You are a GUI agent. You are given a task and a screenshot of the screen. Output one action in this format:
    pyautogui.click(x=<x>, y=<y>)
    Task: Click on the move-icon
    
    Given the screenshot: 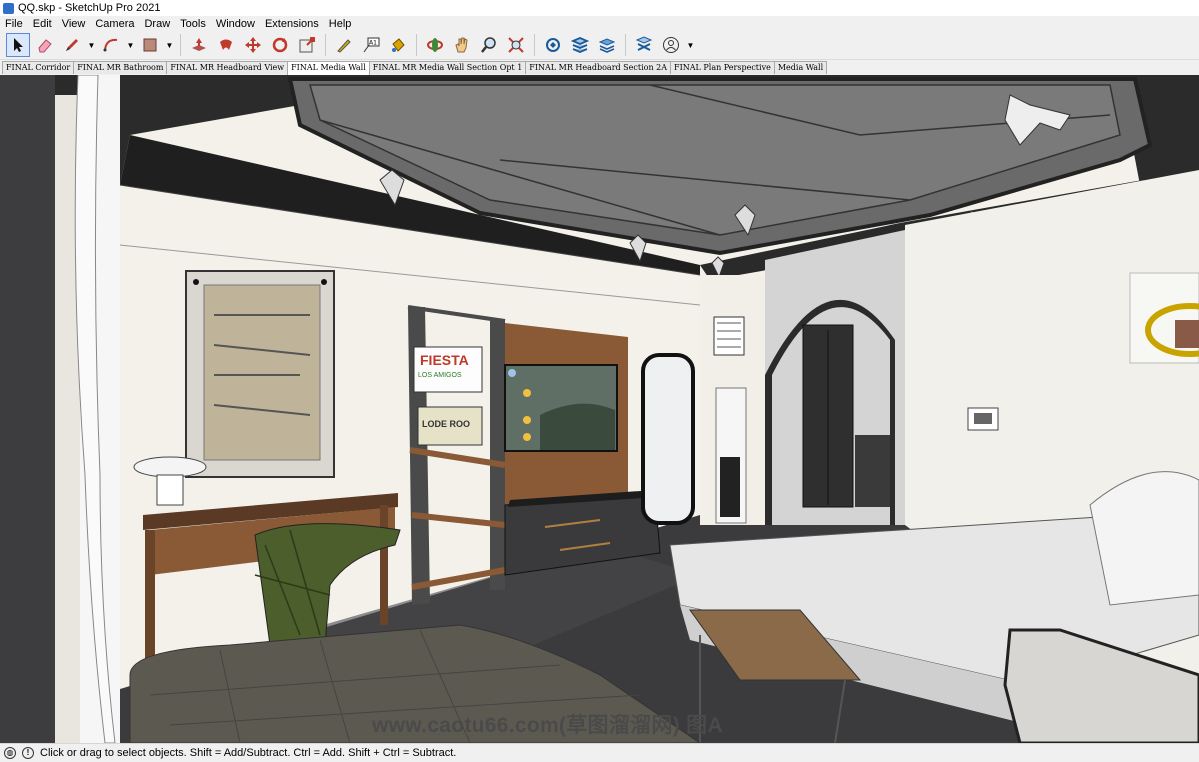 What is the action you would take?
    pyautogui.click(x=253, y=45)
    